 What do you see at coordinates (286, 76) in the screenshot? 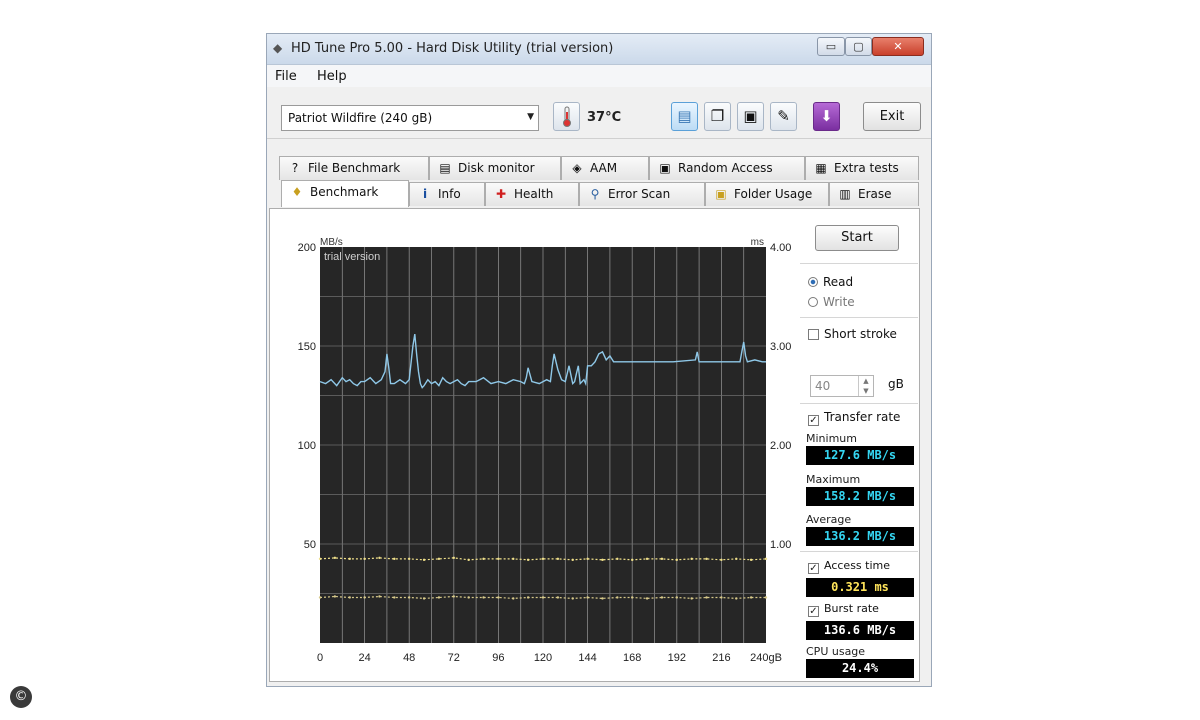
I see `menu-file: File` at bounding box center [286, 76].